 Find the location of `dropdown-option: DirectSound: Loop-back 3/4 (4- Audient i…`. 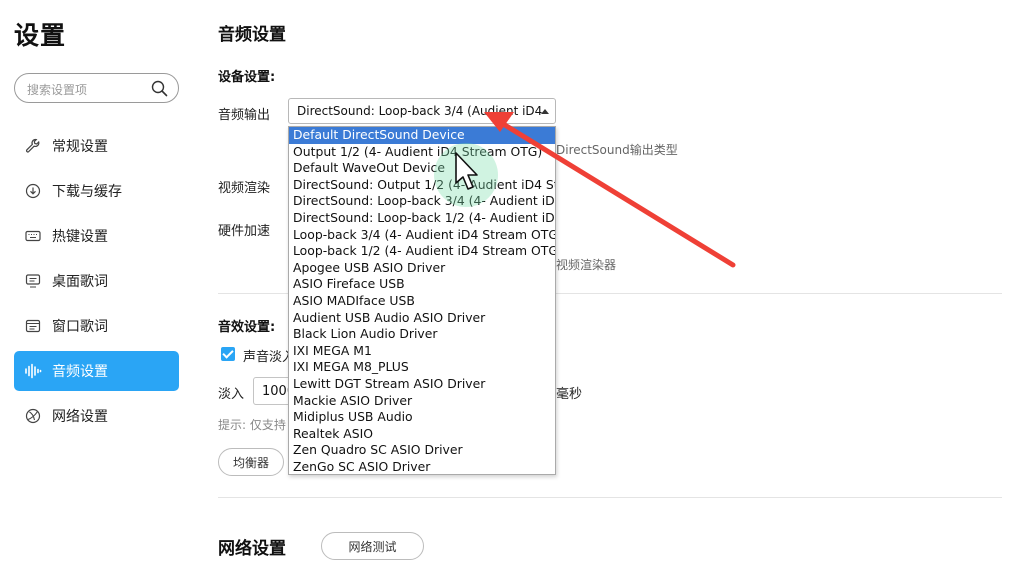

dropdown-option: DirectSound: Loop-back 3/4 (4- Audient i… is located at coordinates (422, 201).